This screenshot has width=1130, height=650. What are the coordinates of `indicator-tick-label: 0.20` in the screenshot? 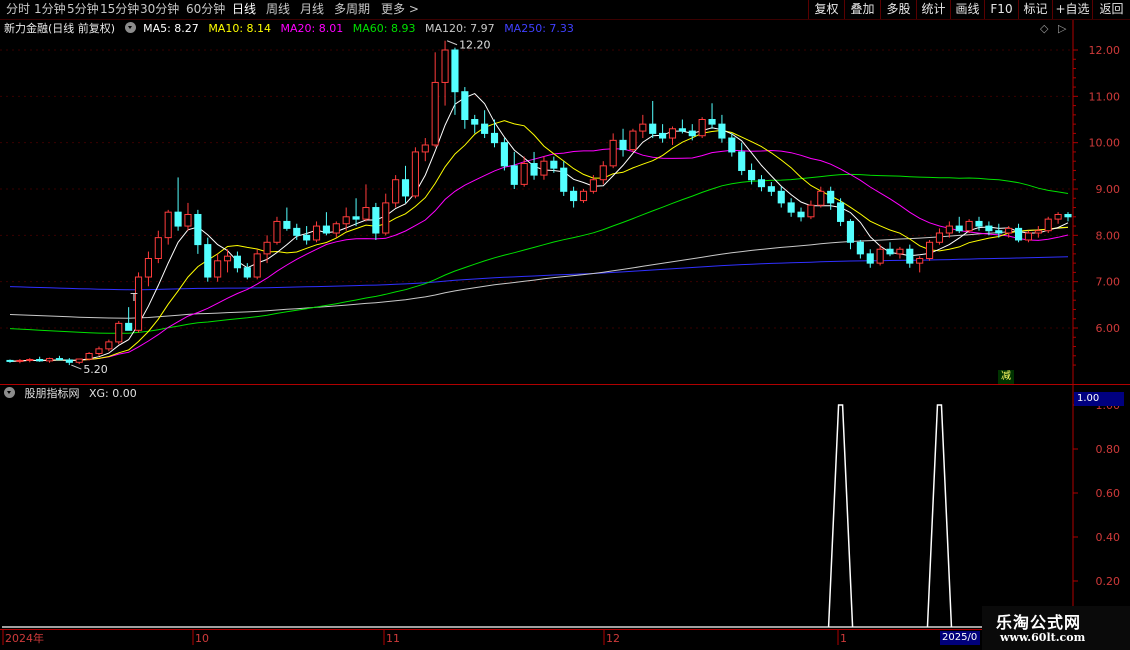 It's located at (1108, 581).